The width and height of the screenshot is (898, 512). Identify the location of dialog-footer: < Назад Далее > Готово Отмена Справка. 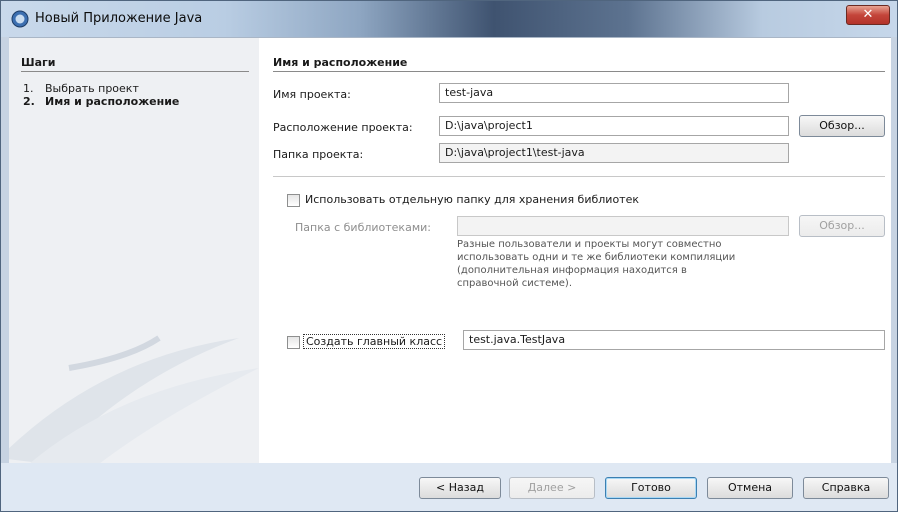
(449, 487).